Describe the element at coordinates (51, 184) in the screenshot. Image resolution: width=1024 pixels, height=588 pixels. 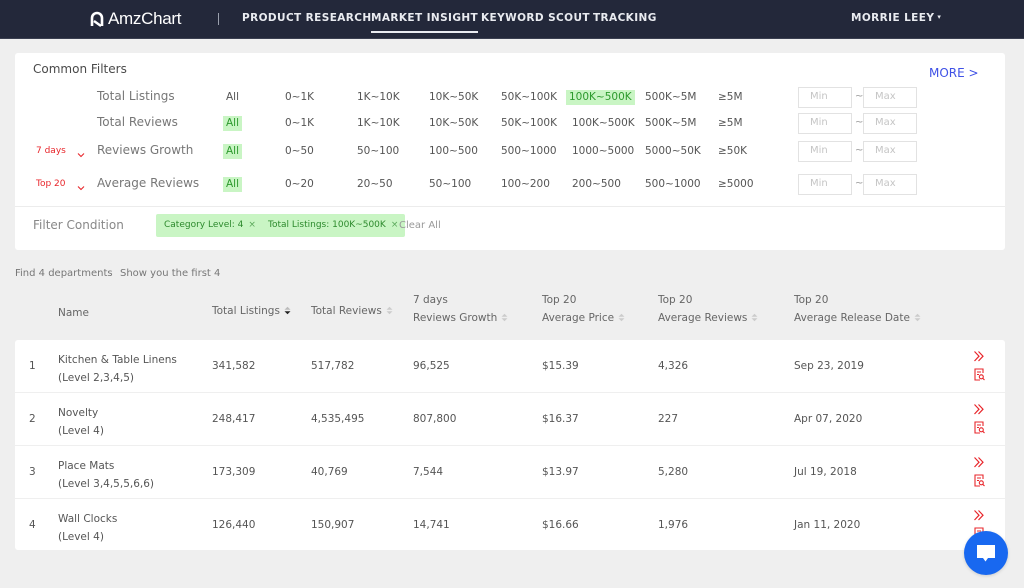
I see `period-select: Top 20` at that location.